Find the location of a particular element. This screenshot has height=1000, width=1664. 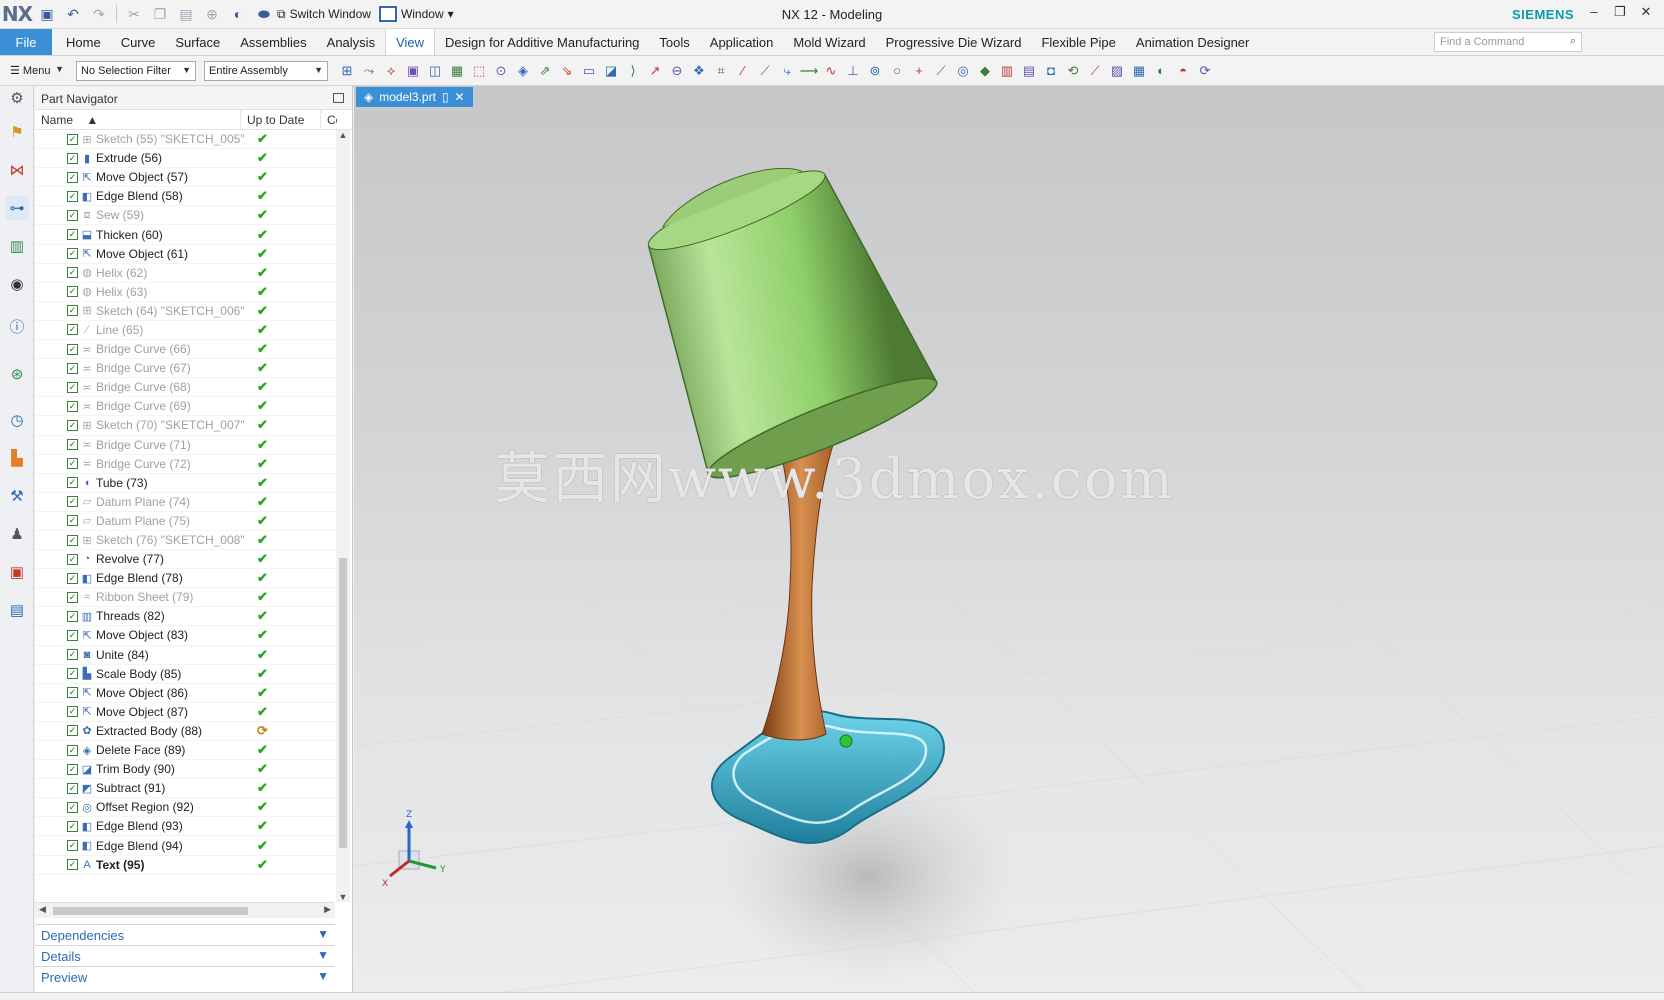

scroll-down-icon: ▼ is located at coordinates (343, 897).